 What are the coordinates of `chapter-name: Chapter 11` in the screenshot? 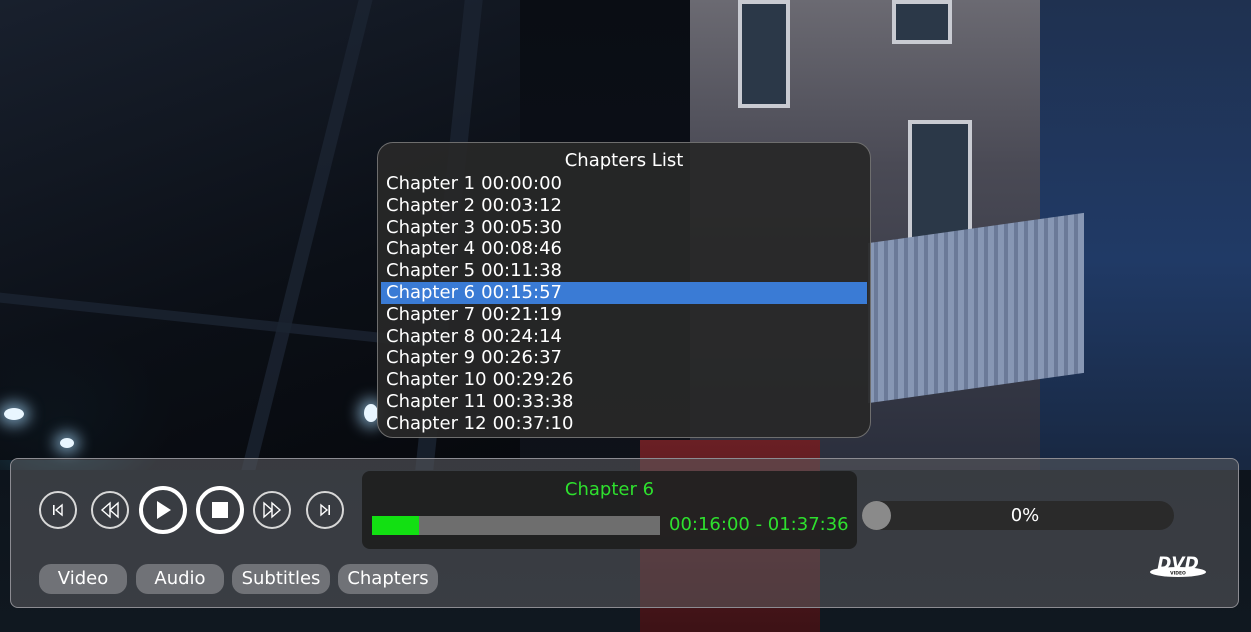 It's located at (436, 401).